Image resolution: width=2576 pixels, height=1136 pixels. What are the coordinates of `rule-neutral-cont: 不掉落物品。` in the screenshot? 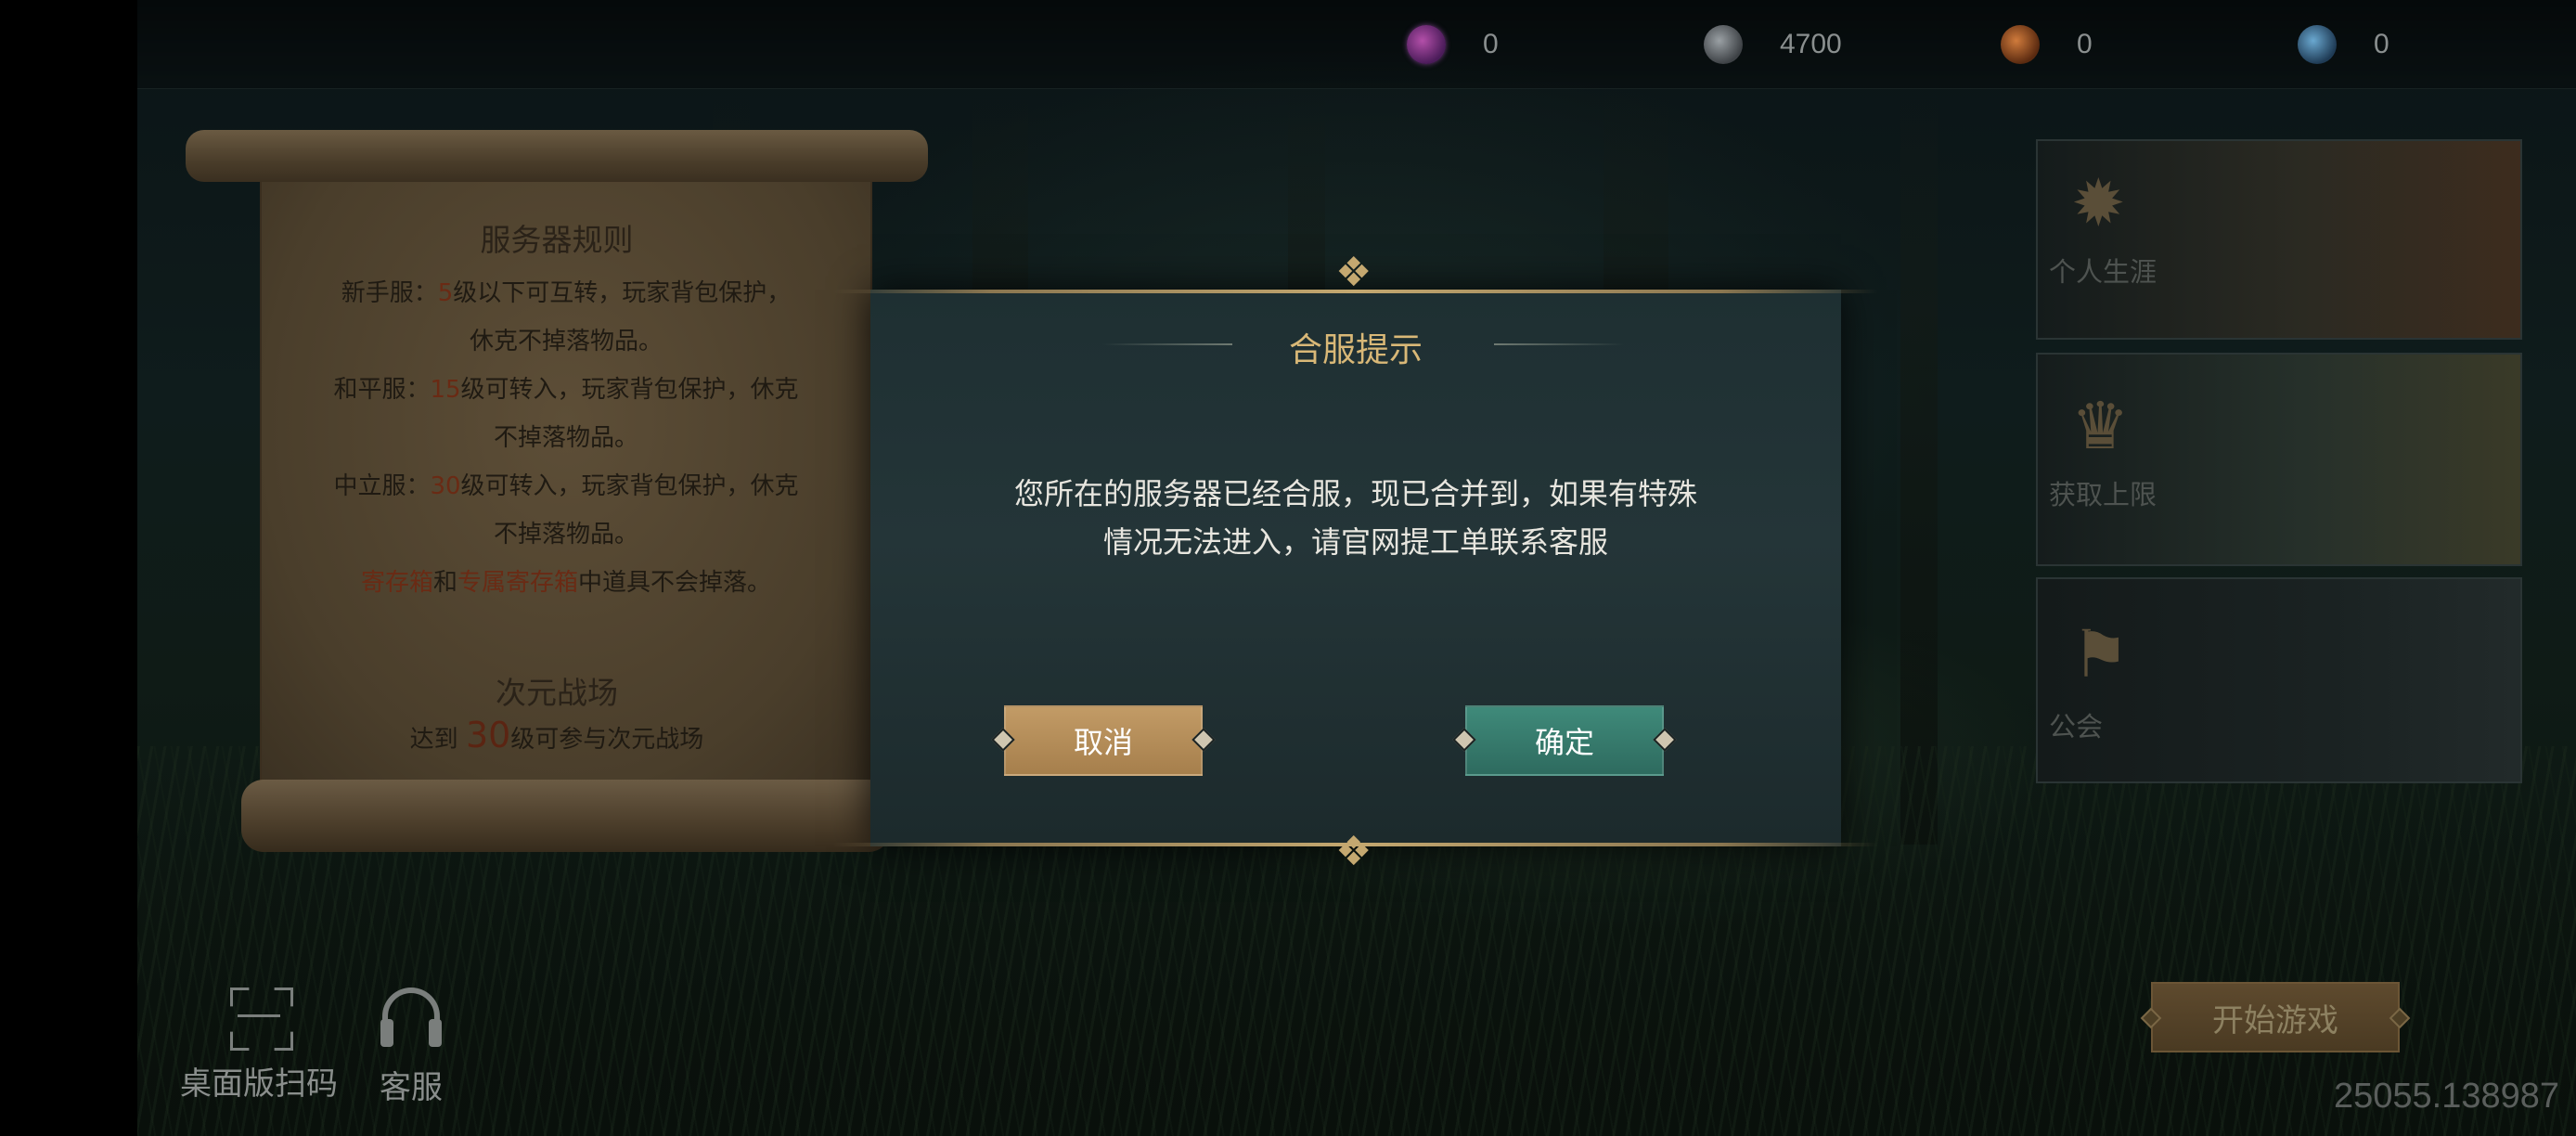 It's located at (565, 535).